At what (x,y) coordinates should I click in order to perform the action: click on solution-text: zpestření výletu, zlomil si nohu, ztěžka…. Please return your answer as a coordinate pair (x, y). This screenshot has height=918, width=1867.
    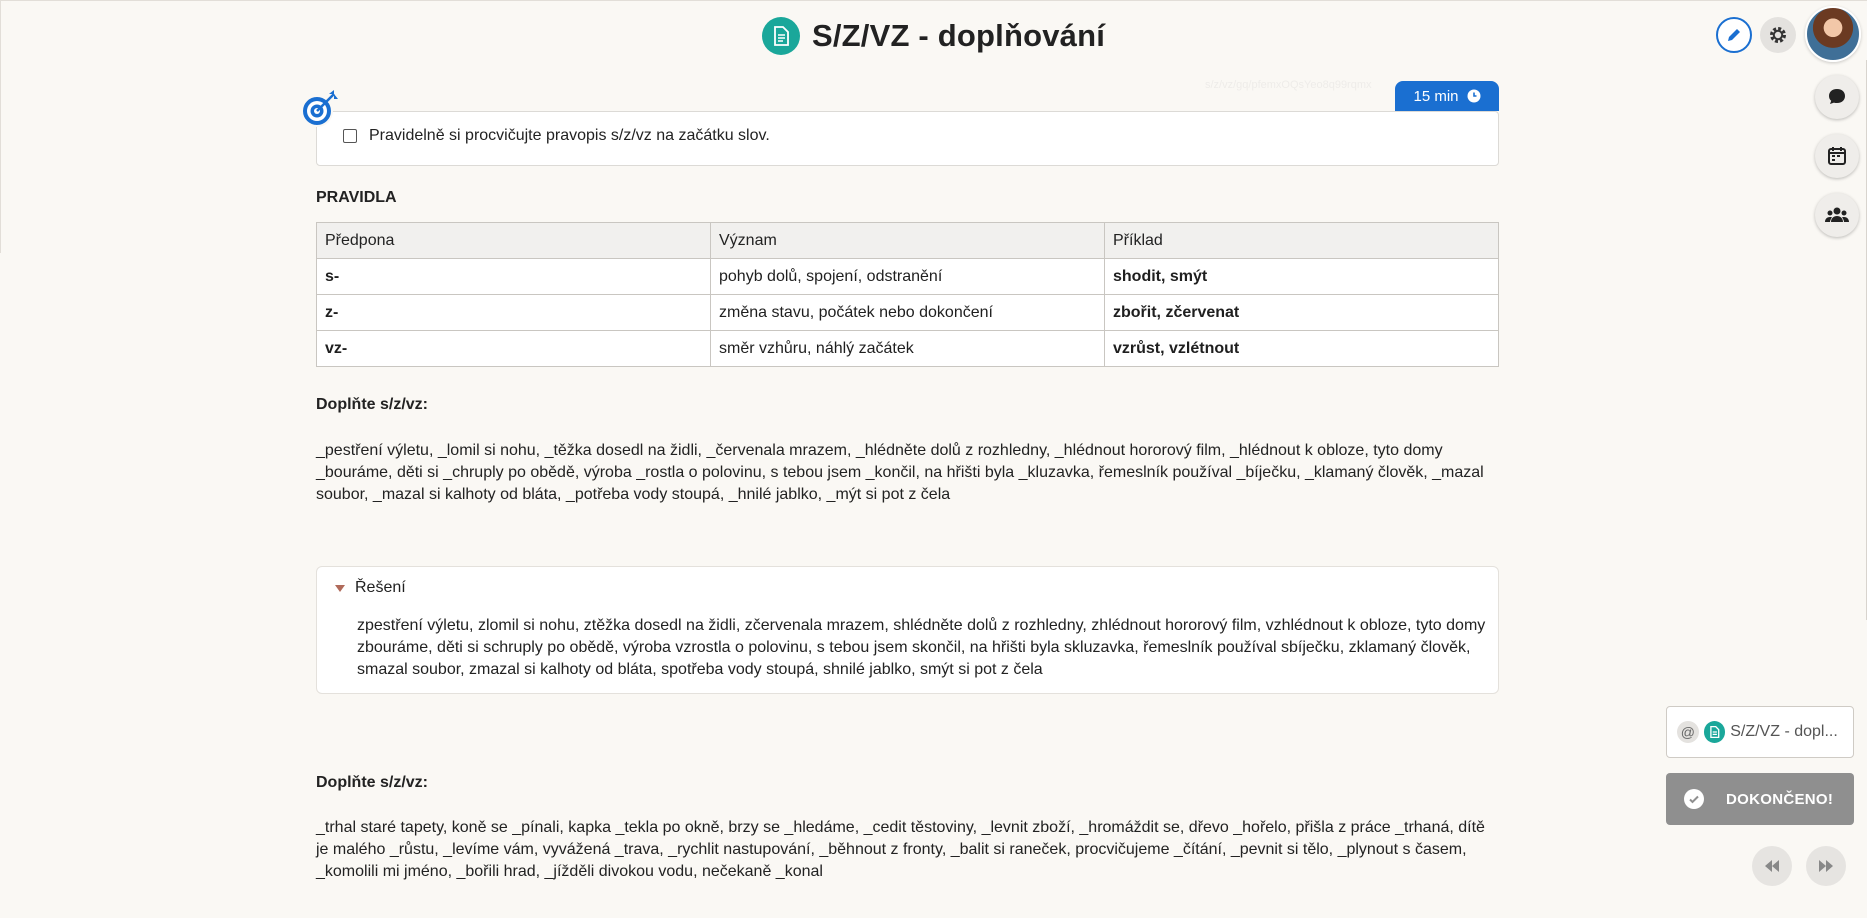
    Looking at the image, I should click on (921, 647).